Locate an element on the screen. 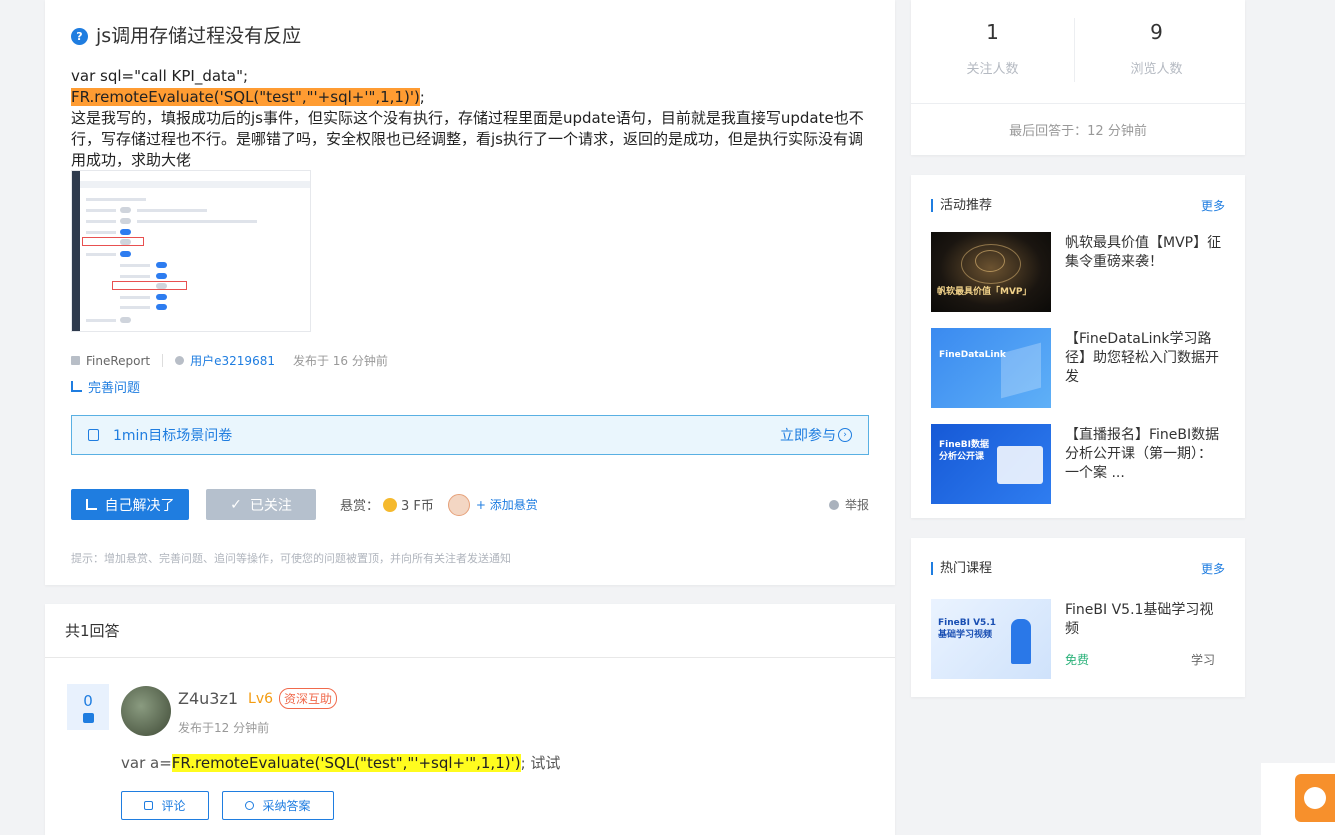 The image size is (1335, 835). answerer-avatar is located at coordinates (146, 711).